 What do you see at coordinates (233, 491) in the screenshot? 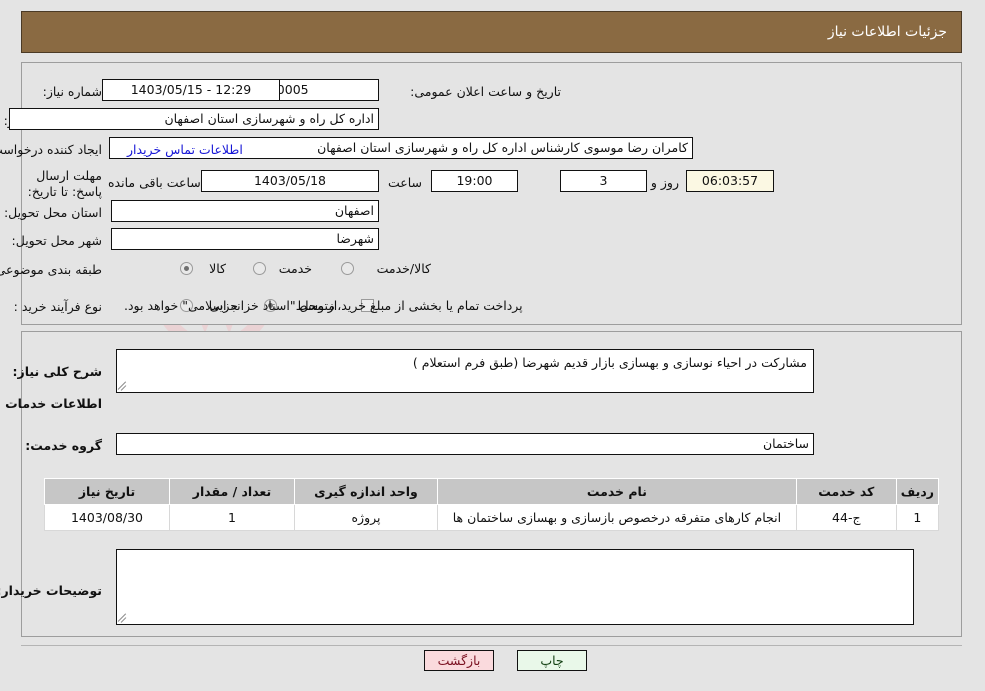
I see `col-qty: تعداد / مقدار` at bounding box center [233, 491].